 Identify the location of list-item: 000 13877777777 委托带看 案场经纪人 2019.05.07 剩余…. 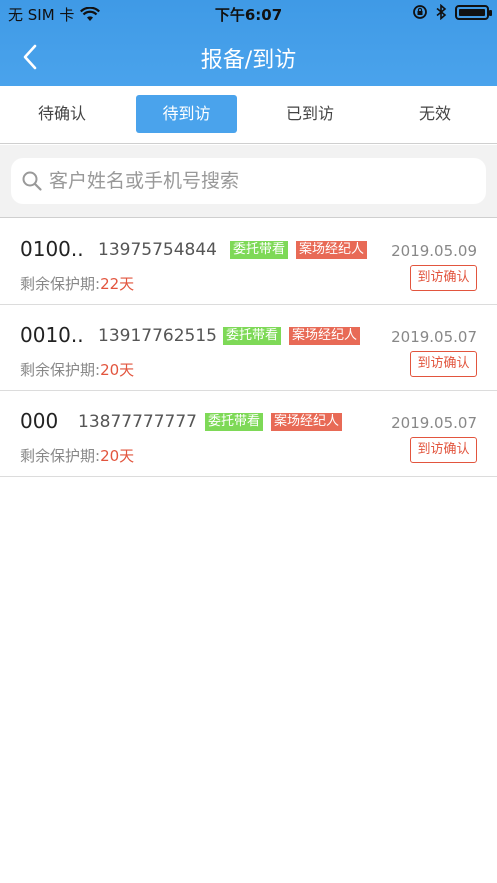
(248, 434).